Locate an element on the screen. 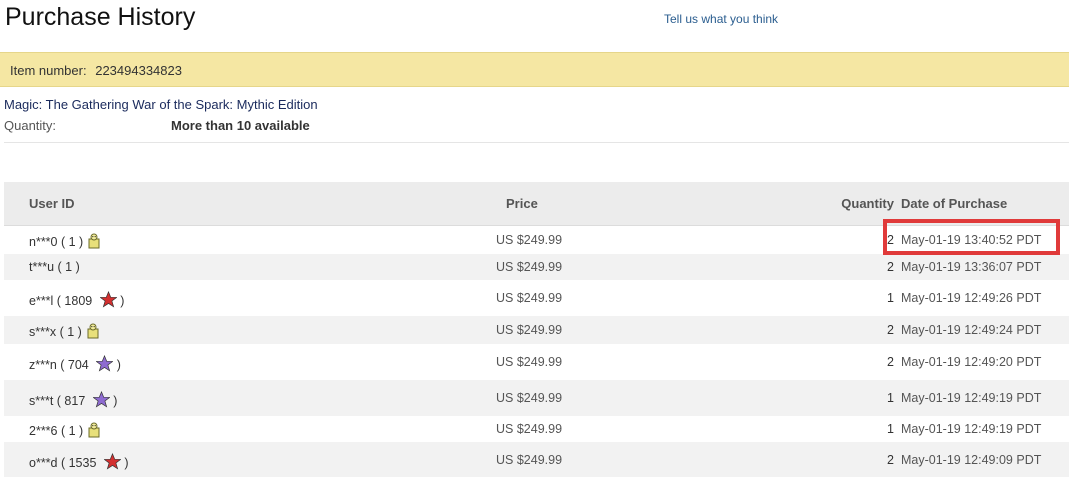  user-id-cell: t***u ( 1 ) is located at coordinates (54, 267).